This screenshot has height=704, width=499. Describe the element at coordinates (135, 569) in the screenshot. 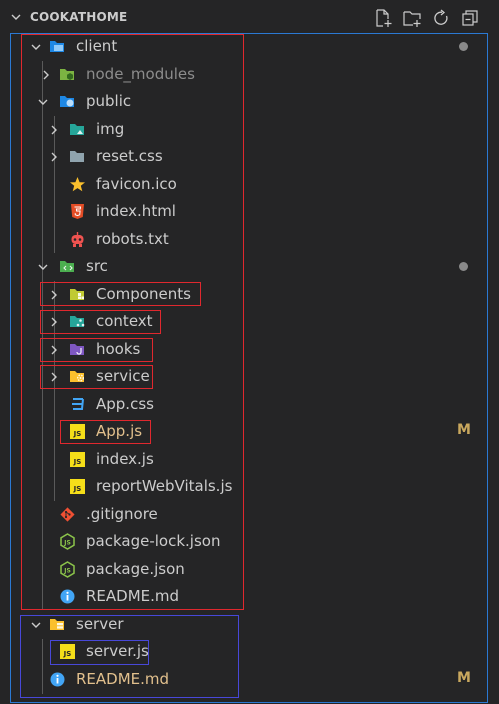

I see `tree-label: package.json` at that location.